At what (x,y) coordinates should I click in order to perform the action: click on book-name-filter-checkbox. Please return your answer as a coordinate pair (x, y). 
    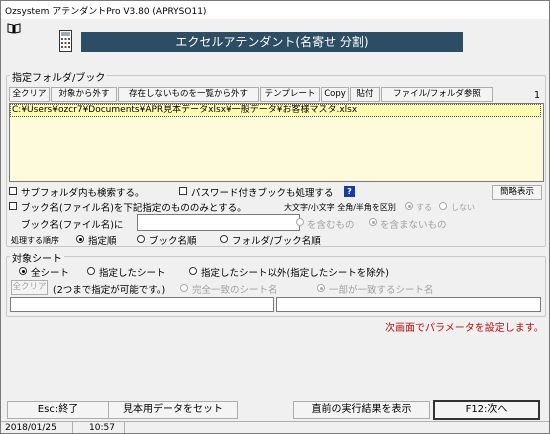
    Looking at the image, I should click on (13, 206).